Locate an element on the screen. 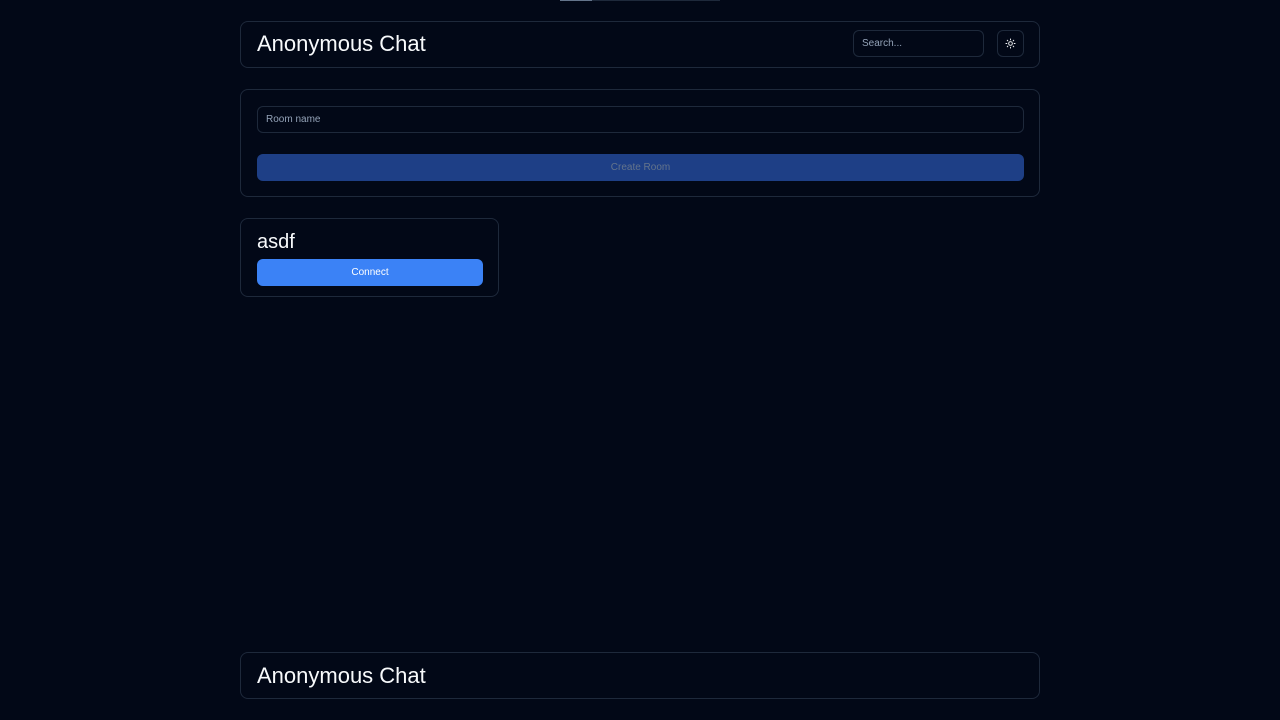 The width and height of the screenshot is (1280, 720). search-input is located at coordinates (918, 43).